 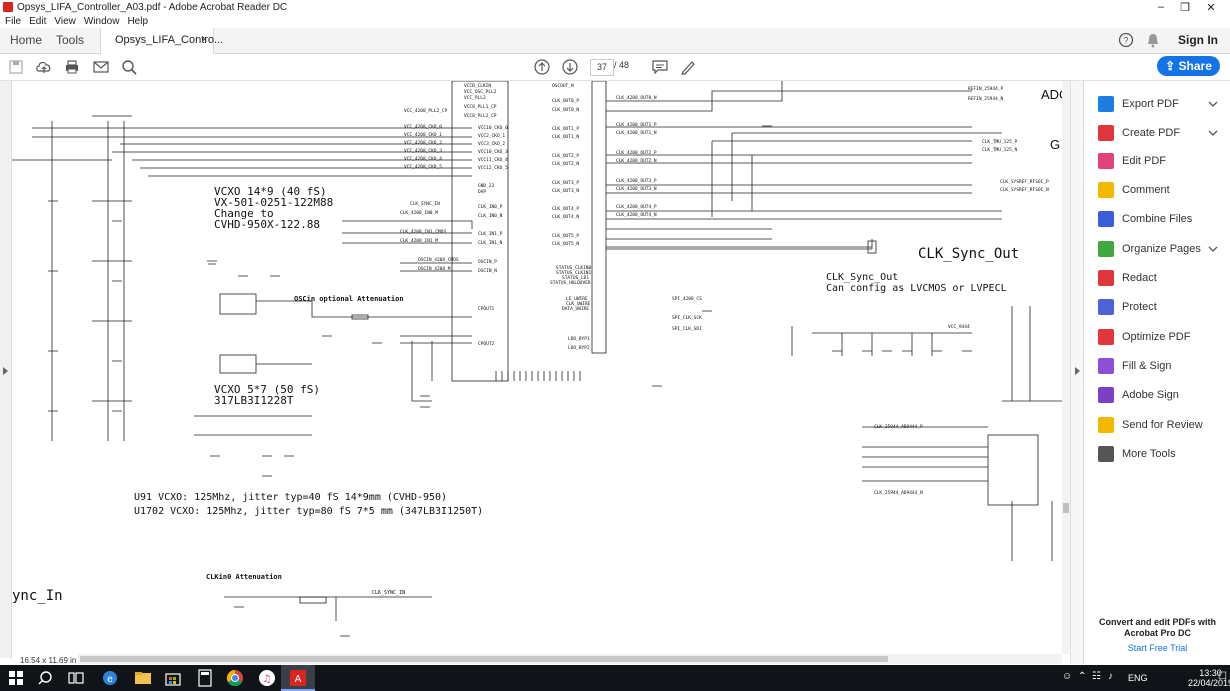 What do you see at coordinates (267, 678) in the screenshot?
I see `itunes-icon: ♫` at bounding box center [267, 678].